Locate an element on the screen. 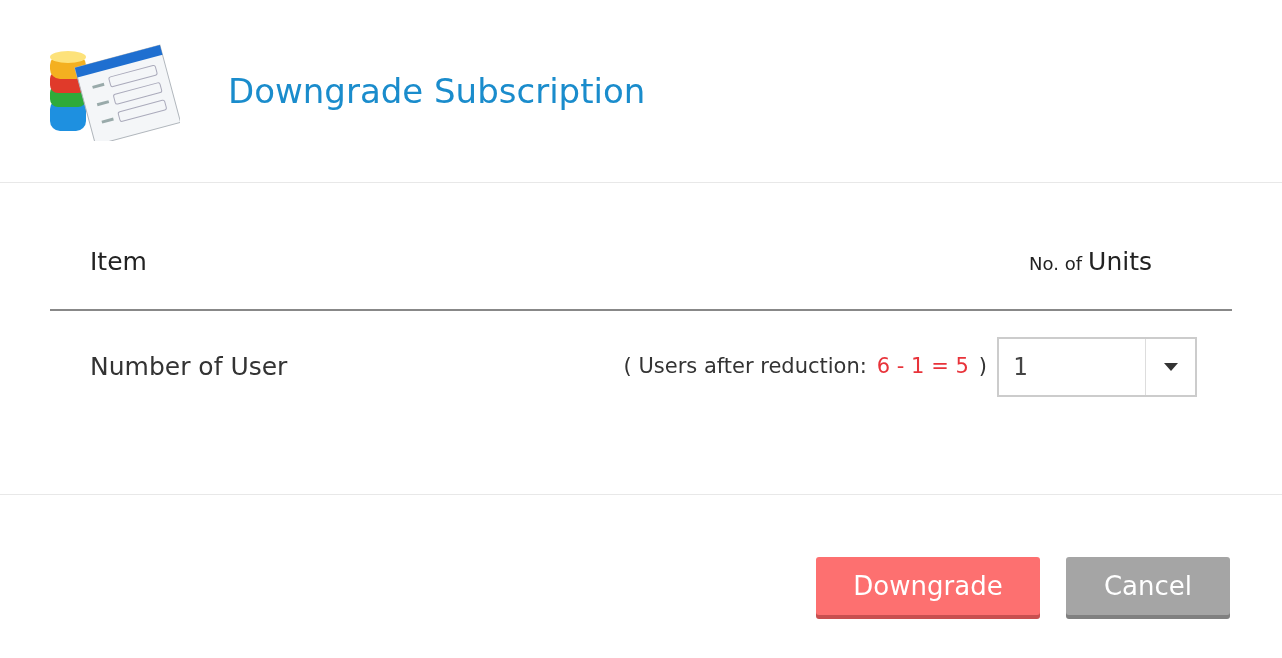  reduction-note: ( Users after reduction: is located at coordinates (745, 366).